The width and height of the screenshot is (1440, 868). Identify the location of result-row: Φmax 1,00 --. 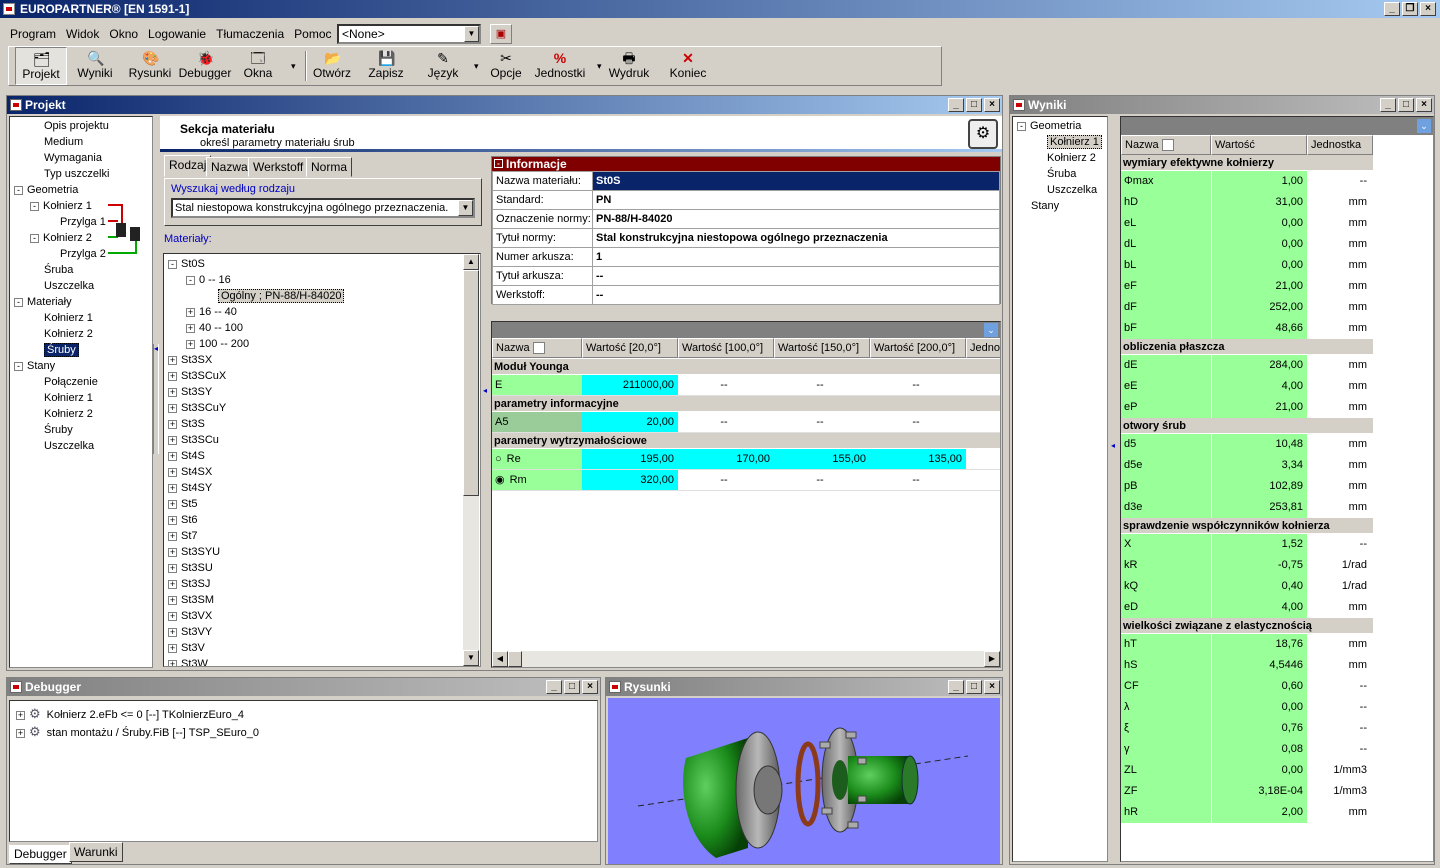
(1277, 181).